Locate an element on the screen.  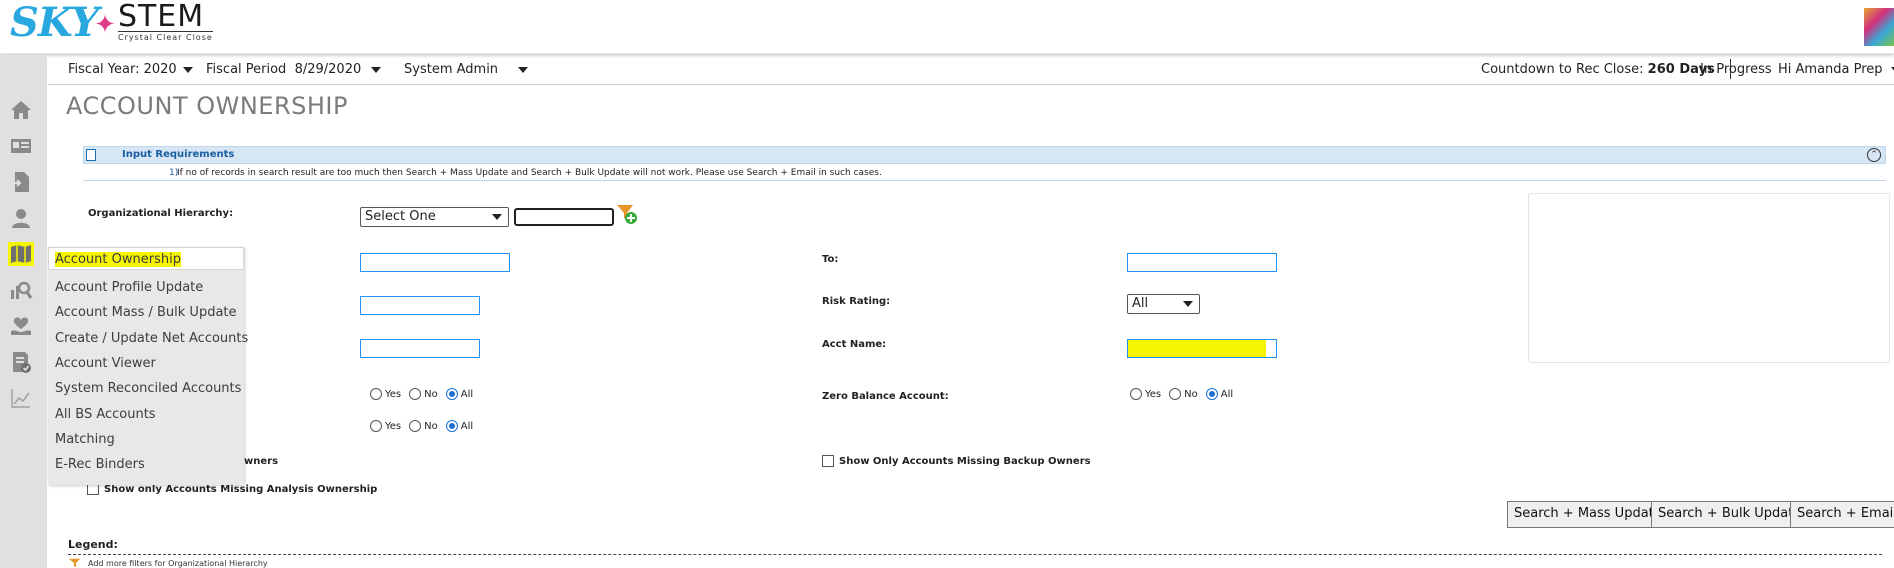
missing-backup-row: Show Only Accounts Missing Backup Owners is located at coordinates (956, 461).